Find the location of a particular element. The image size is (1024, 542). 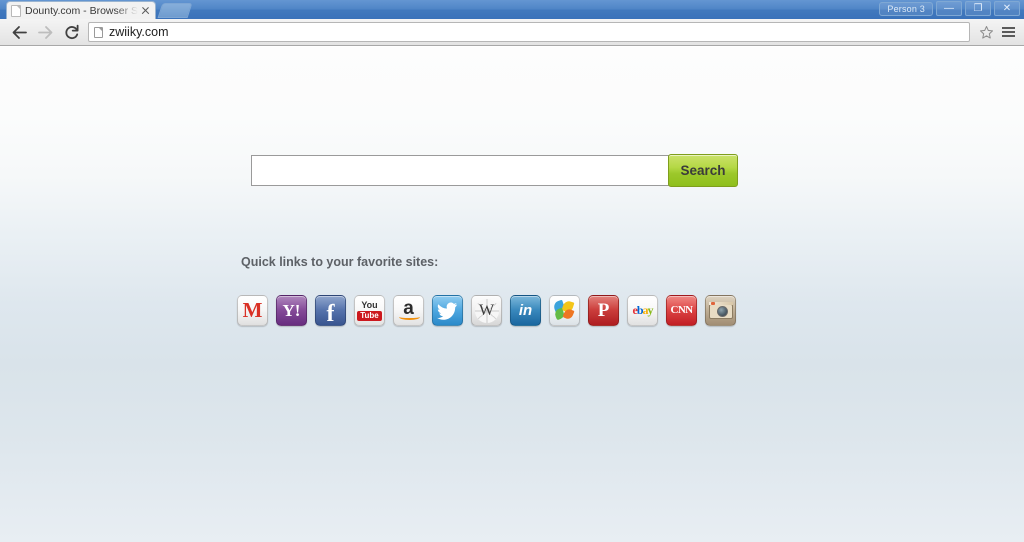

browser-toolbar: zwiiky.com is located at coordinates (512, 32).